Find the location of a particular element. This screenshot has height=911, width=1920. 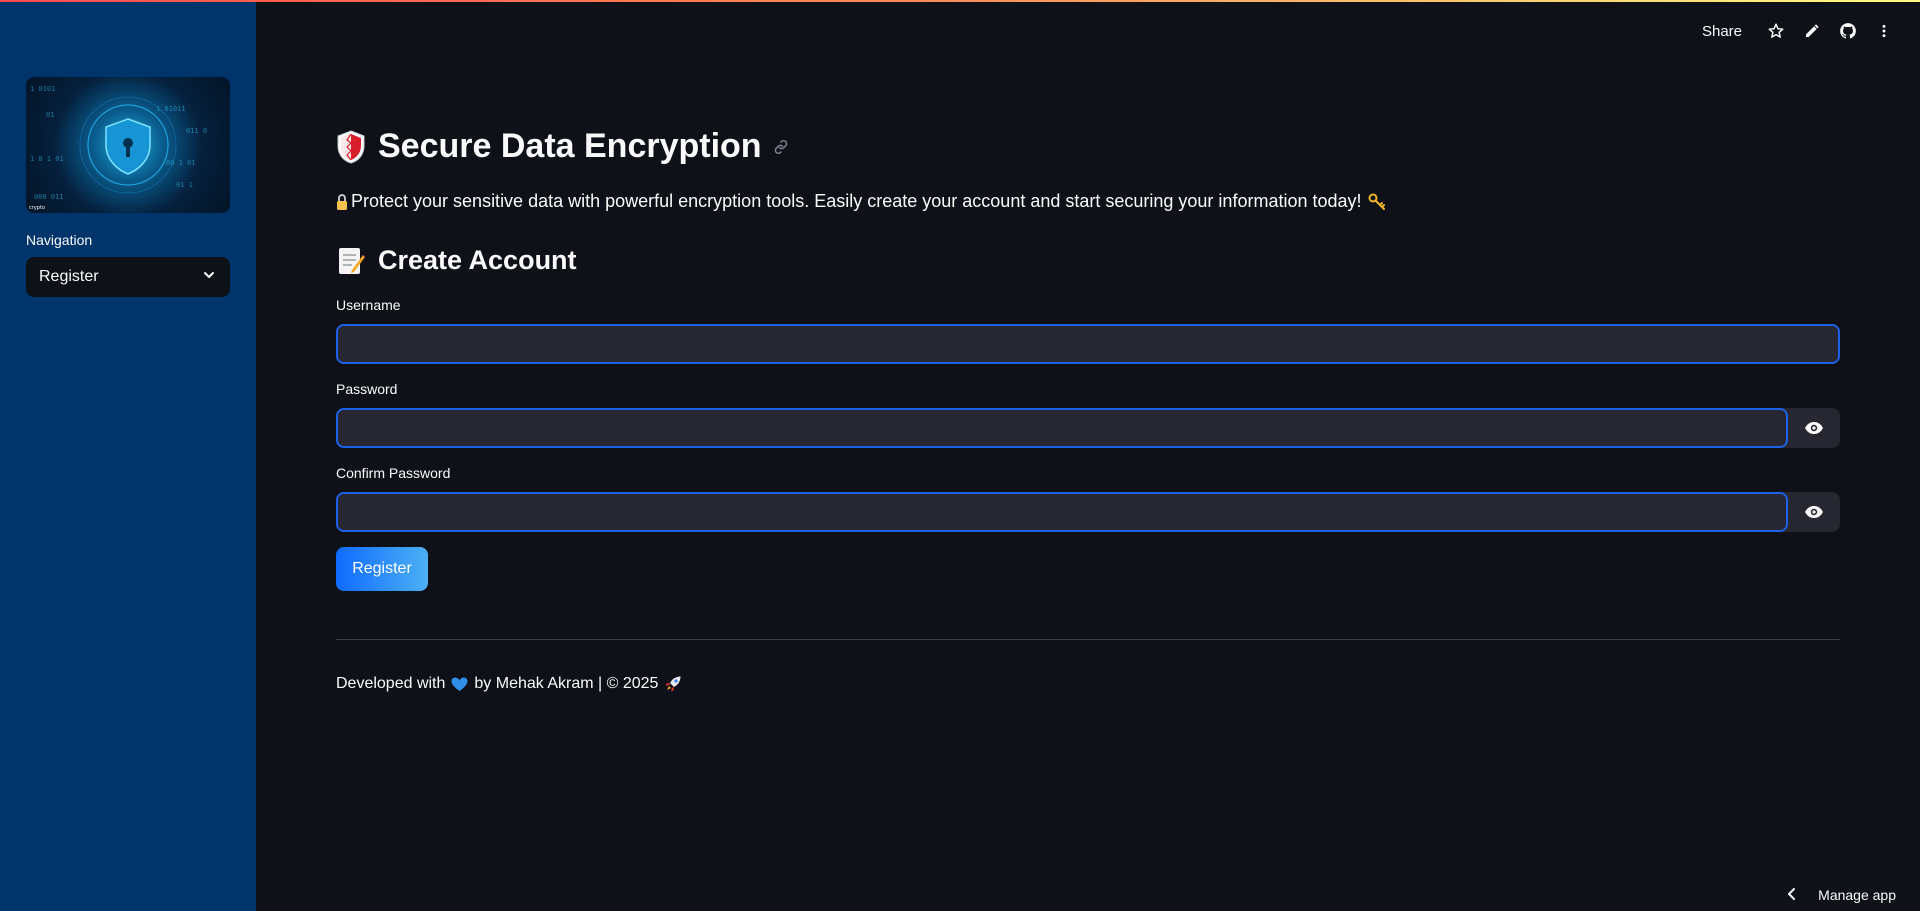

manage-app-label: Manage app is located at coordinates (1857, 895).